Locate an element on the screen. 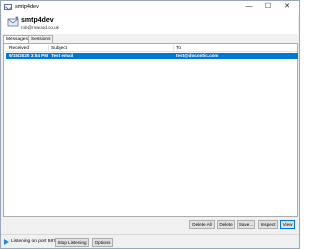 This screenshot has height=249, width=320. cell-received: 9/15/2020 3:54 PM is located at coordinates (29, 55).